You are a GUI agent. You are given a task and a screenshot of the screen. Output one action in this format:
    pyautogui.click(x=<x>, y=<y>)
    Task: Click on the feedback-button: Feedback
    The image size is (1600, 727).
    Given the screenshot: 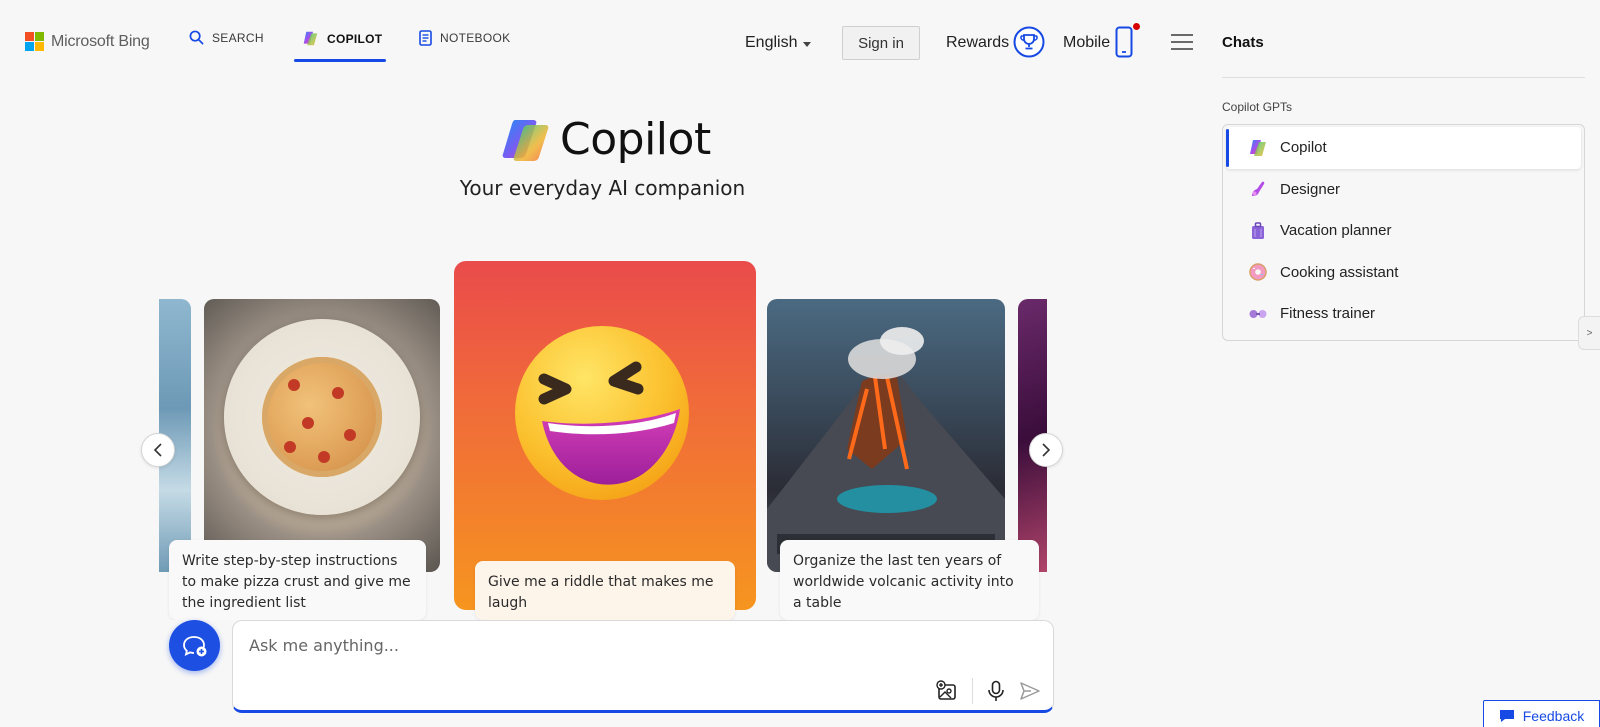 What is the action you would take?
    pyautogui.click(x=1541, y=713)
    